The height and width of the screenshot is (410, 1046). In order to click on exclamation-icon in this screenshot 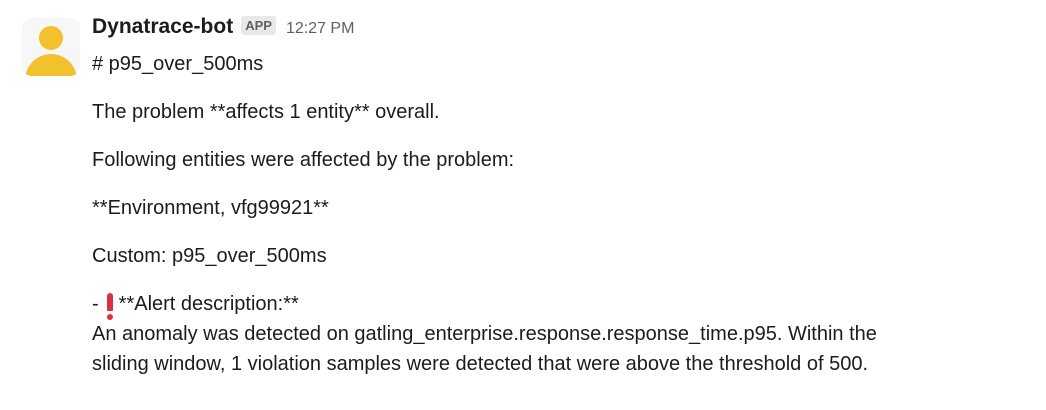, I will do `click(109, 306)`.